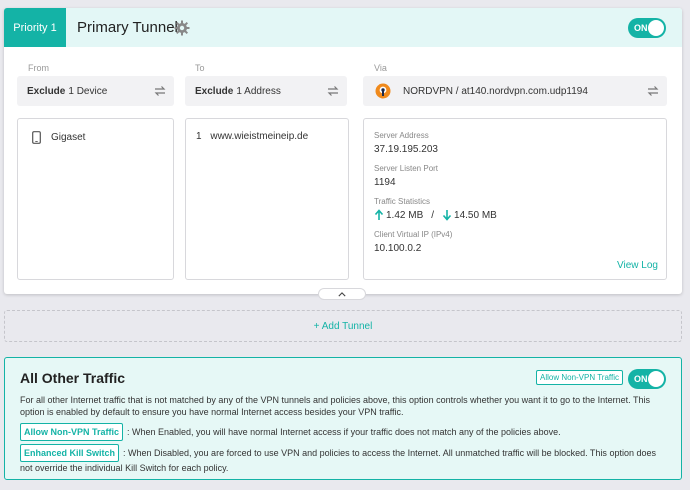 This screenshot has height=490, width=690. What do you see at coordinates (46, 91) in the screenshot?
I see `from-mode: Exclude` at bounding box center [46, 91].